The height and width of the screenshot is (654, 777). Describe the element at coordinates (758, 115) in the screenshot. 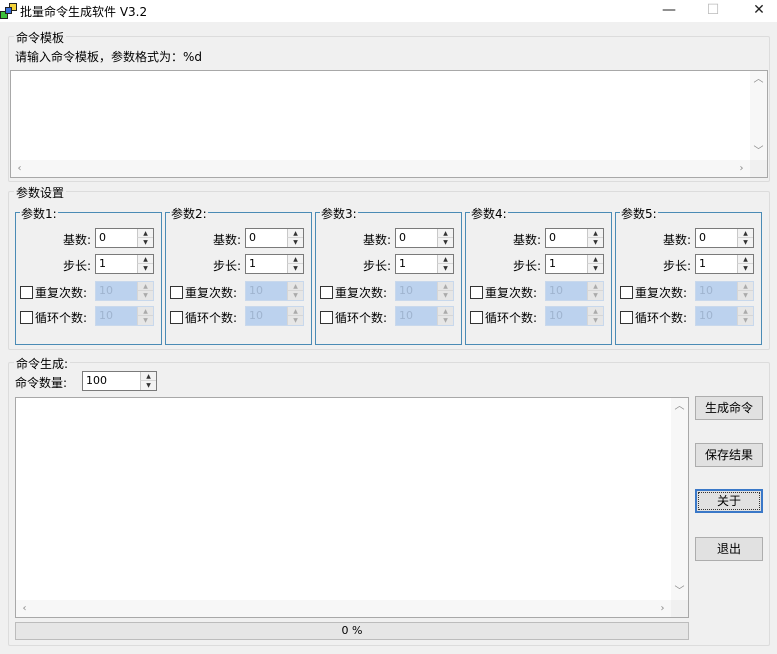

I see `template-vscrollbar: ︿ ﹀` at that location.